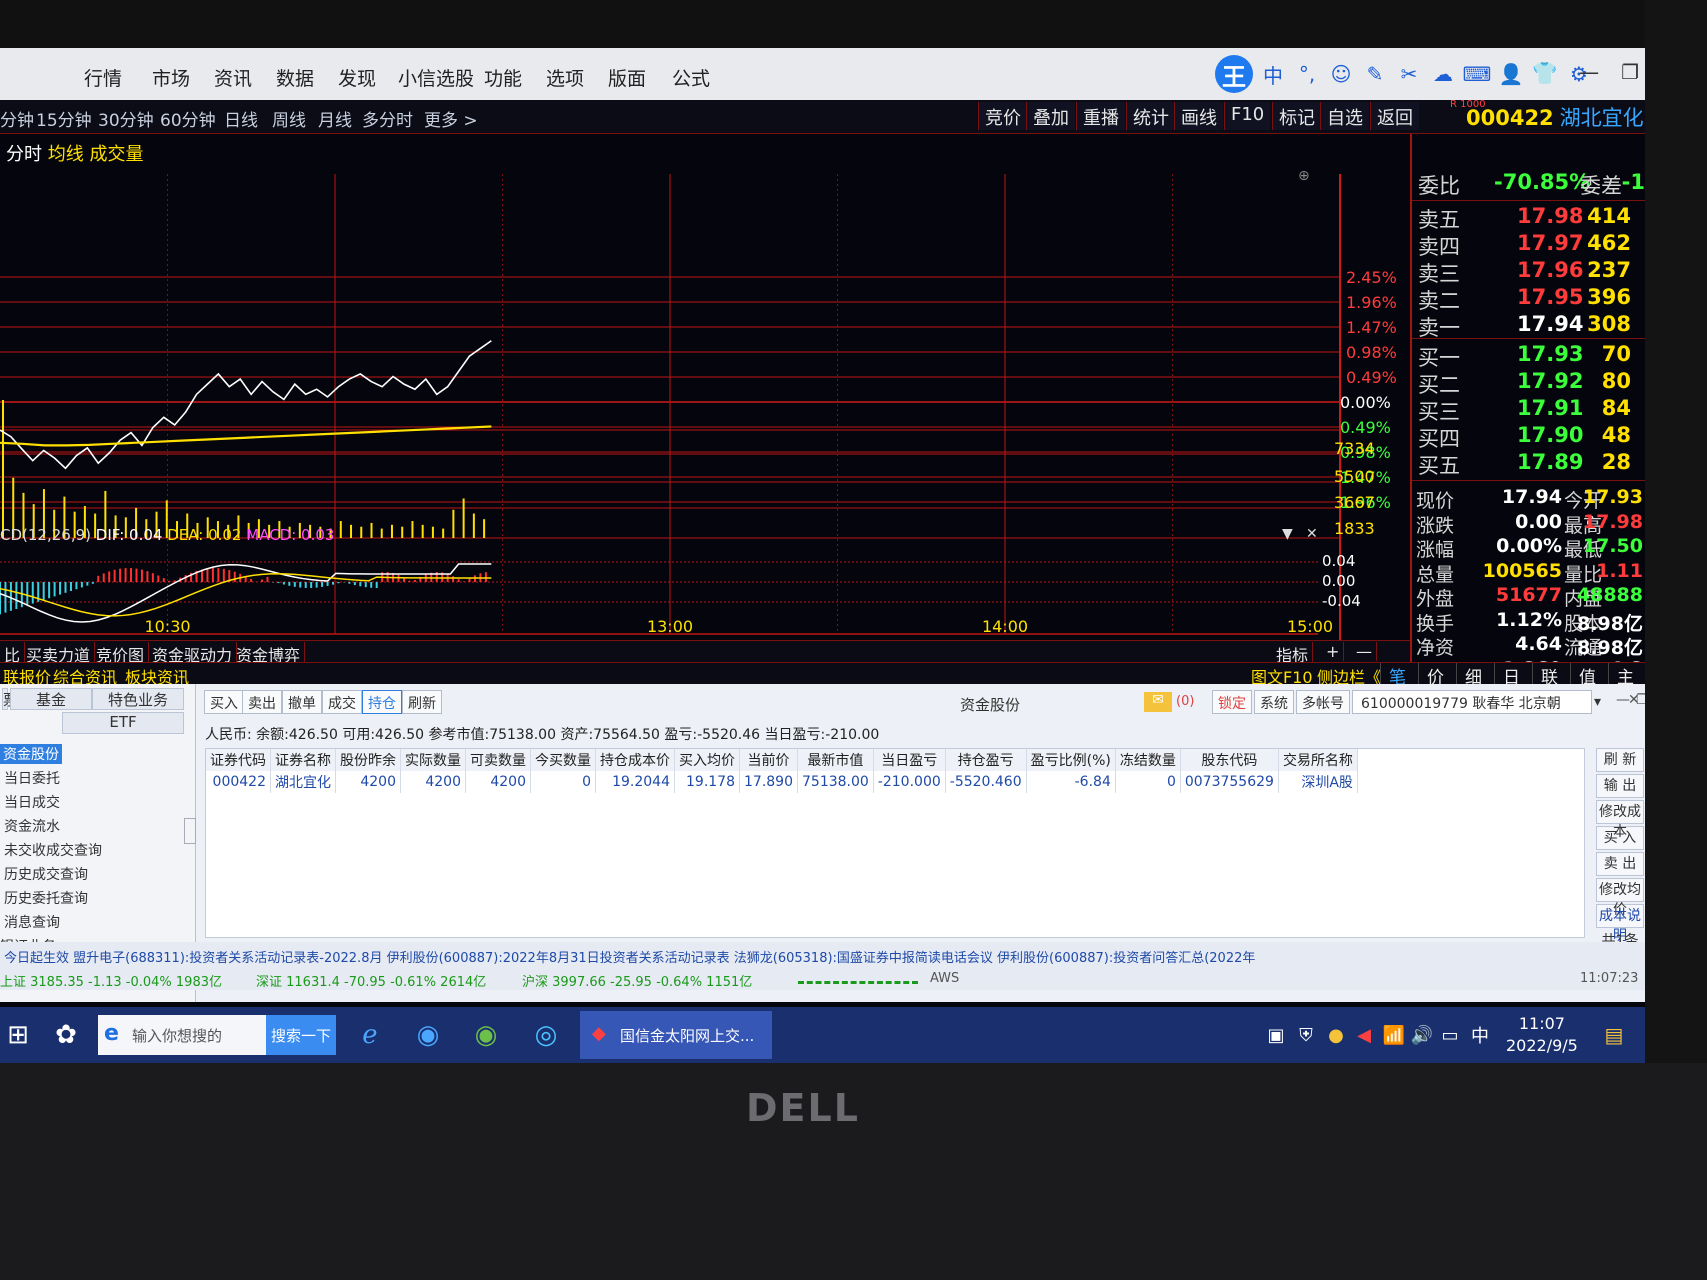 This screenshot has width=1707, height=1280. Describe the element at coordinates (126, 118) in the screenshot. I see `period-30min: 30分钟` at that location.